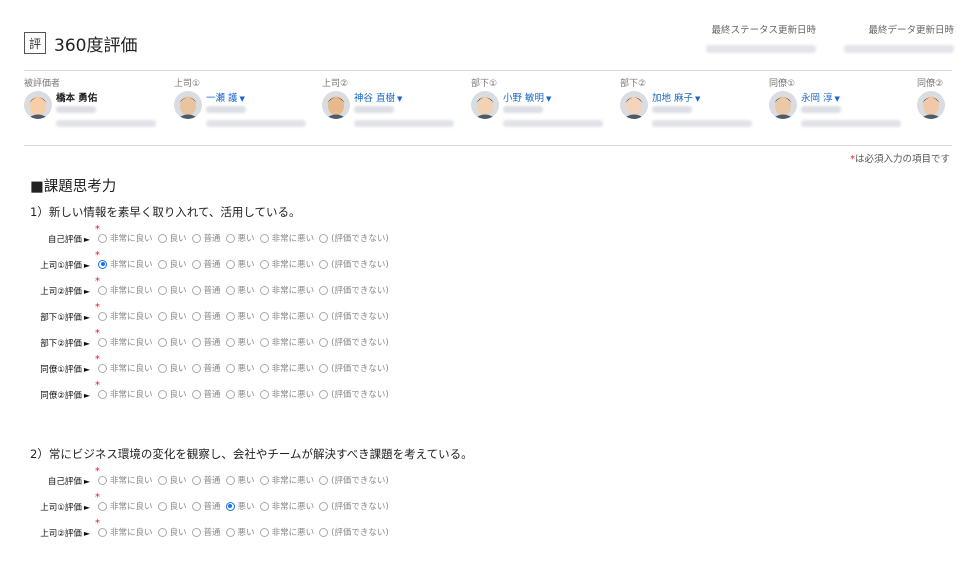 The width and height of the screenshot is (980, 575). I want to click on person-name-link: 永岡 淳 ▼, so click(820, 97).